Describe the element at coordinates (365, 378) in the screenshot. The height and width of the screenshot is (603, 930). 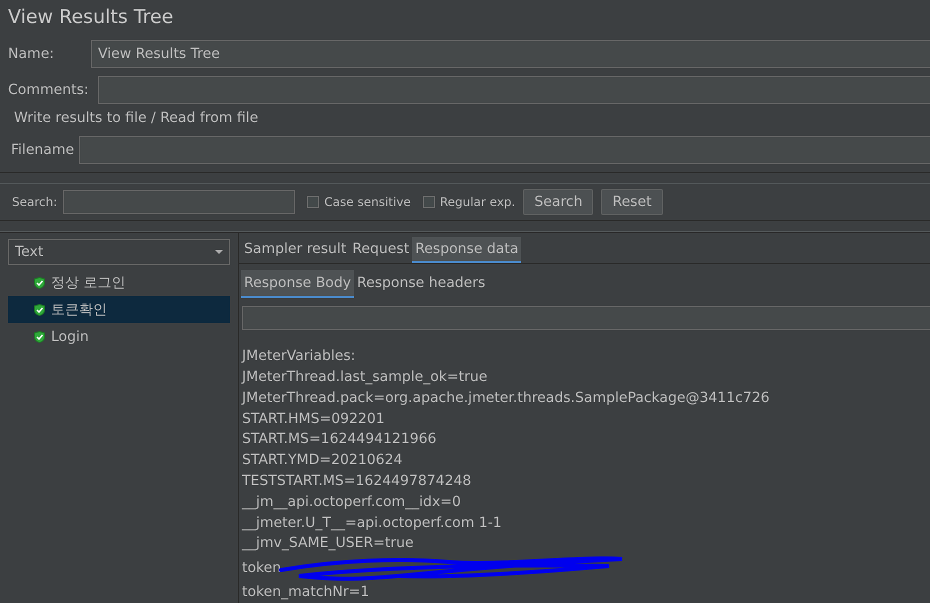
I see `response-line: JMeterThread.last_sample_ok=true` at that location.